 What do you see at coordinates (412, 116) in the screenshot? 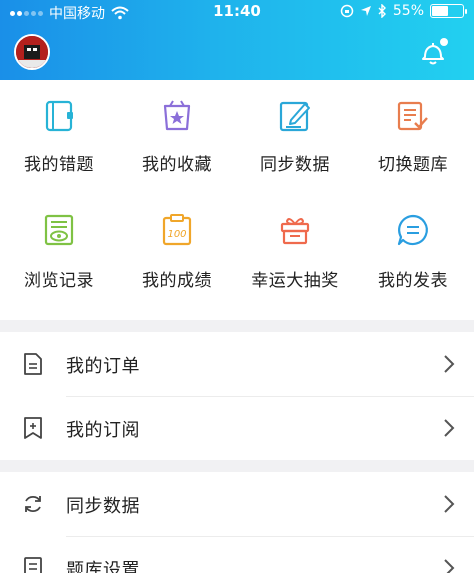
I see `document-check-icon` at bounding box center [412, 116].